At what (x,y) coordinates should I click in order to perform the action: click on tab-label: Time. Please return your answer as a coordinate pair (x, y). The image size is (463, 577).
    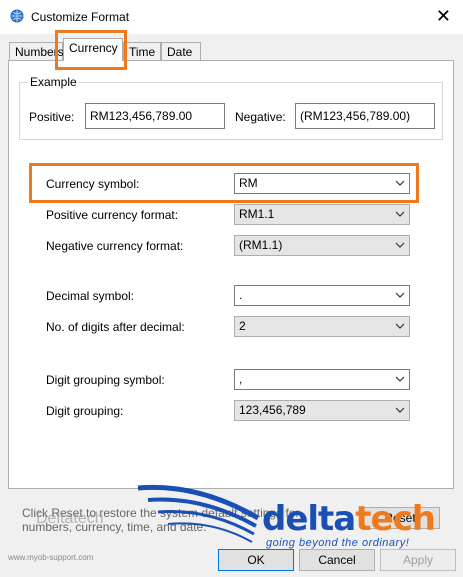
    Looking at the image, I should click on (142, 52).